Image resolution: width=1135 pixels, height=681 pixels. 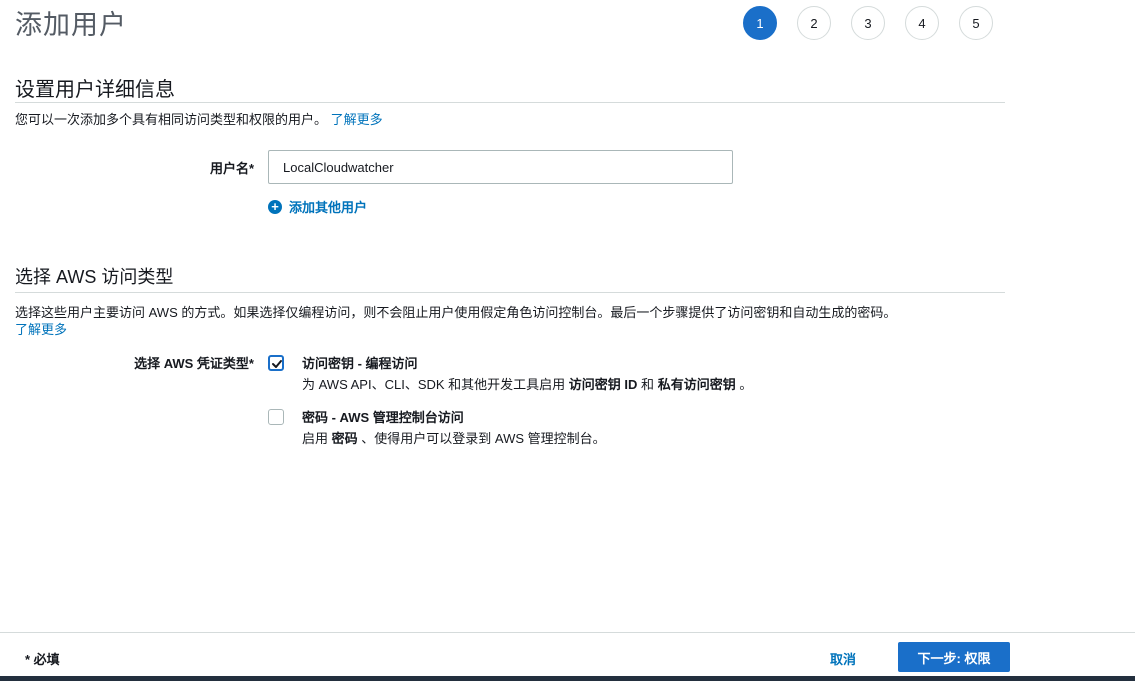 I want to click on desc-text: 为 AWS API、CLI、SDK 和其他开发工具启用, so click(x=434, y=384).